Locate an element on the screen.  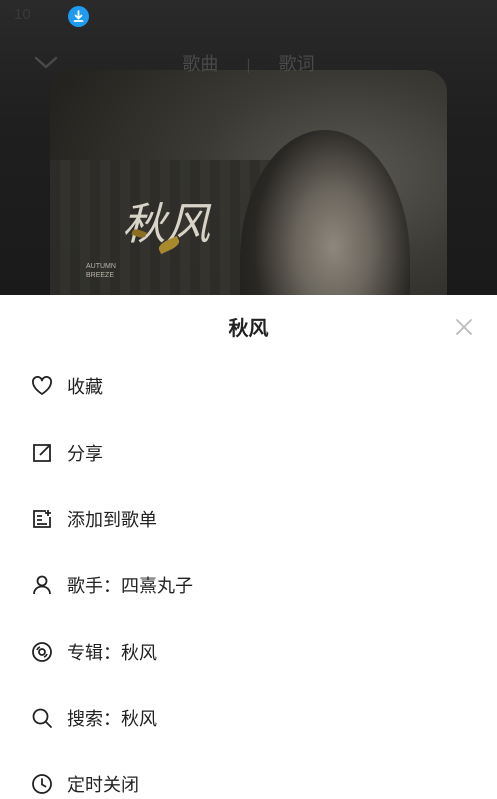
clock-icon is located at coordinates (42, 784).